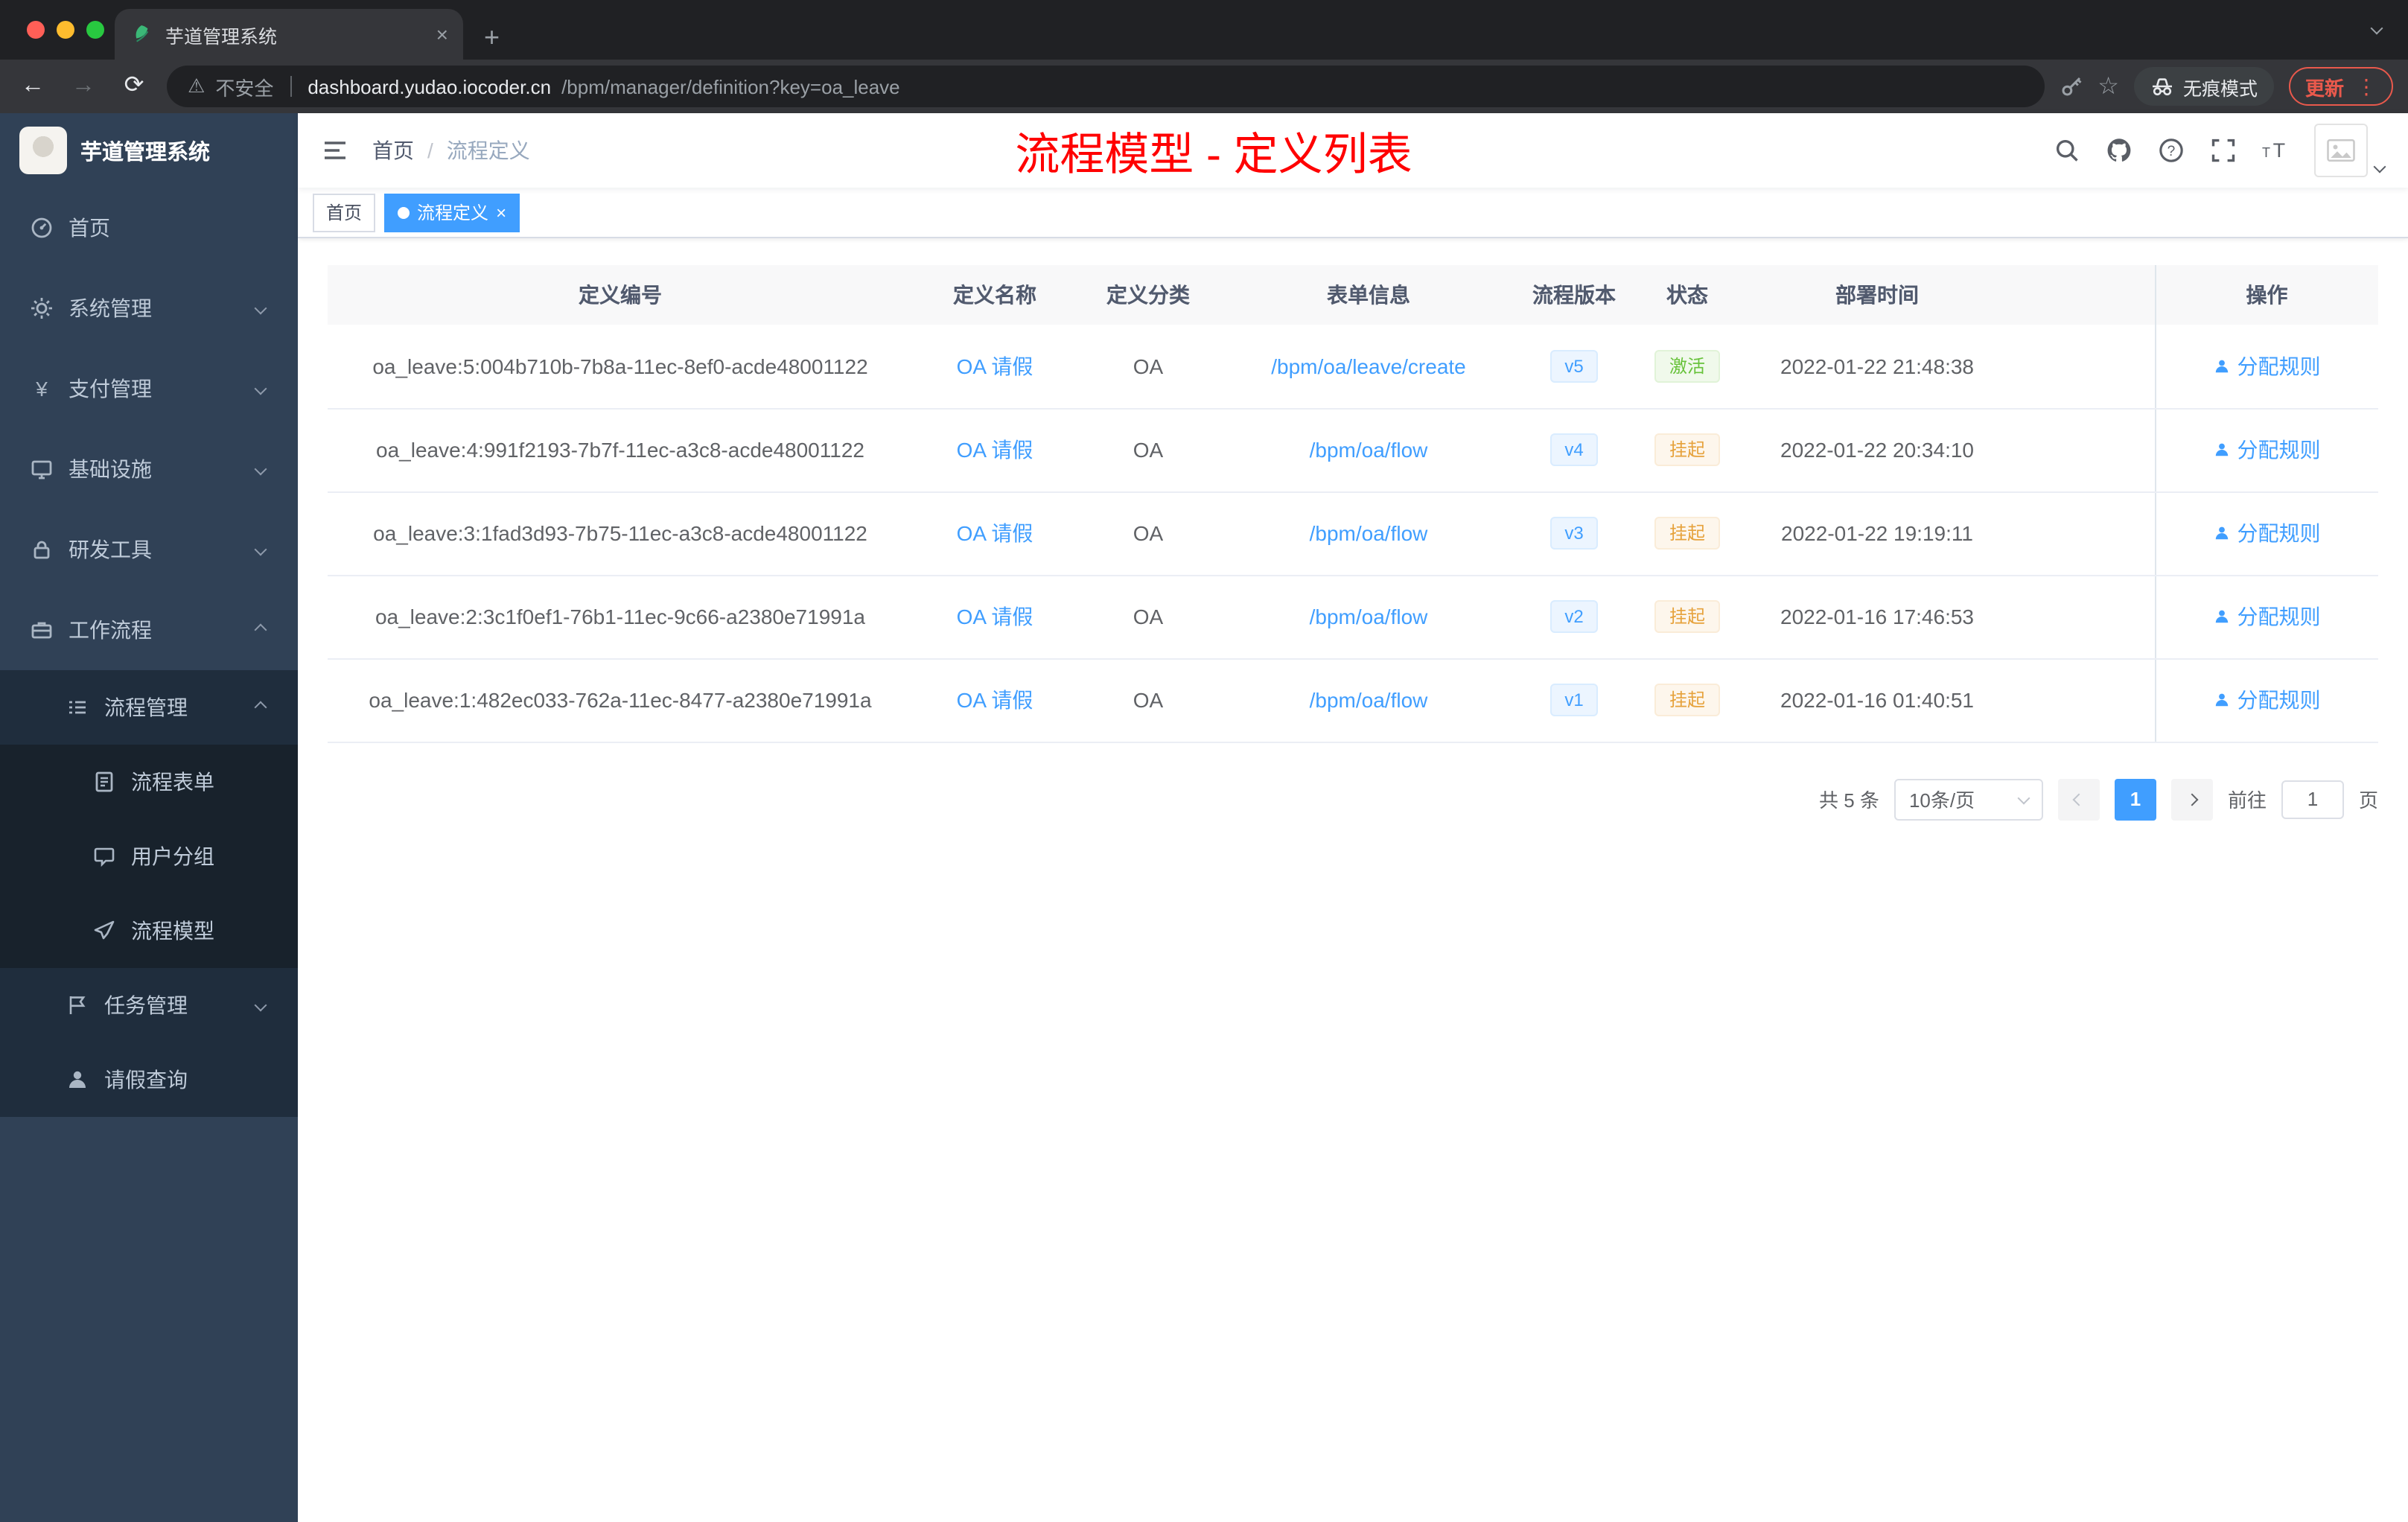  I want to click on tag-home: 首页, so click(344, 212).